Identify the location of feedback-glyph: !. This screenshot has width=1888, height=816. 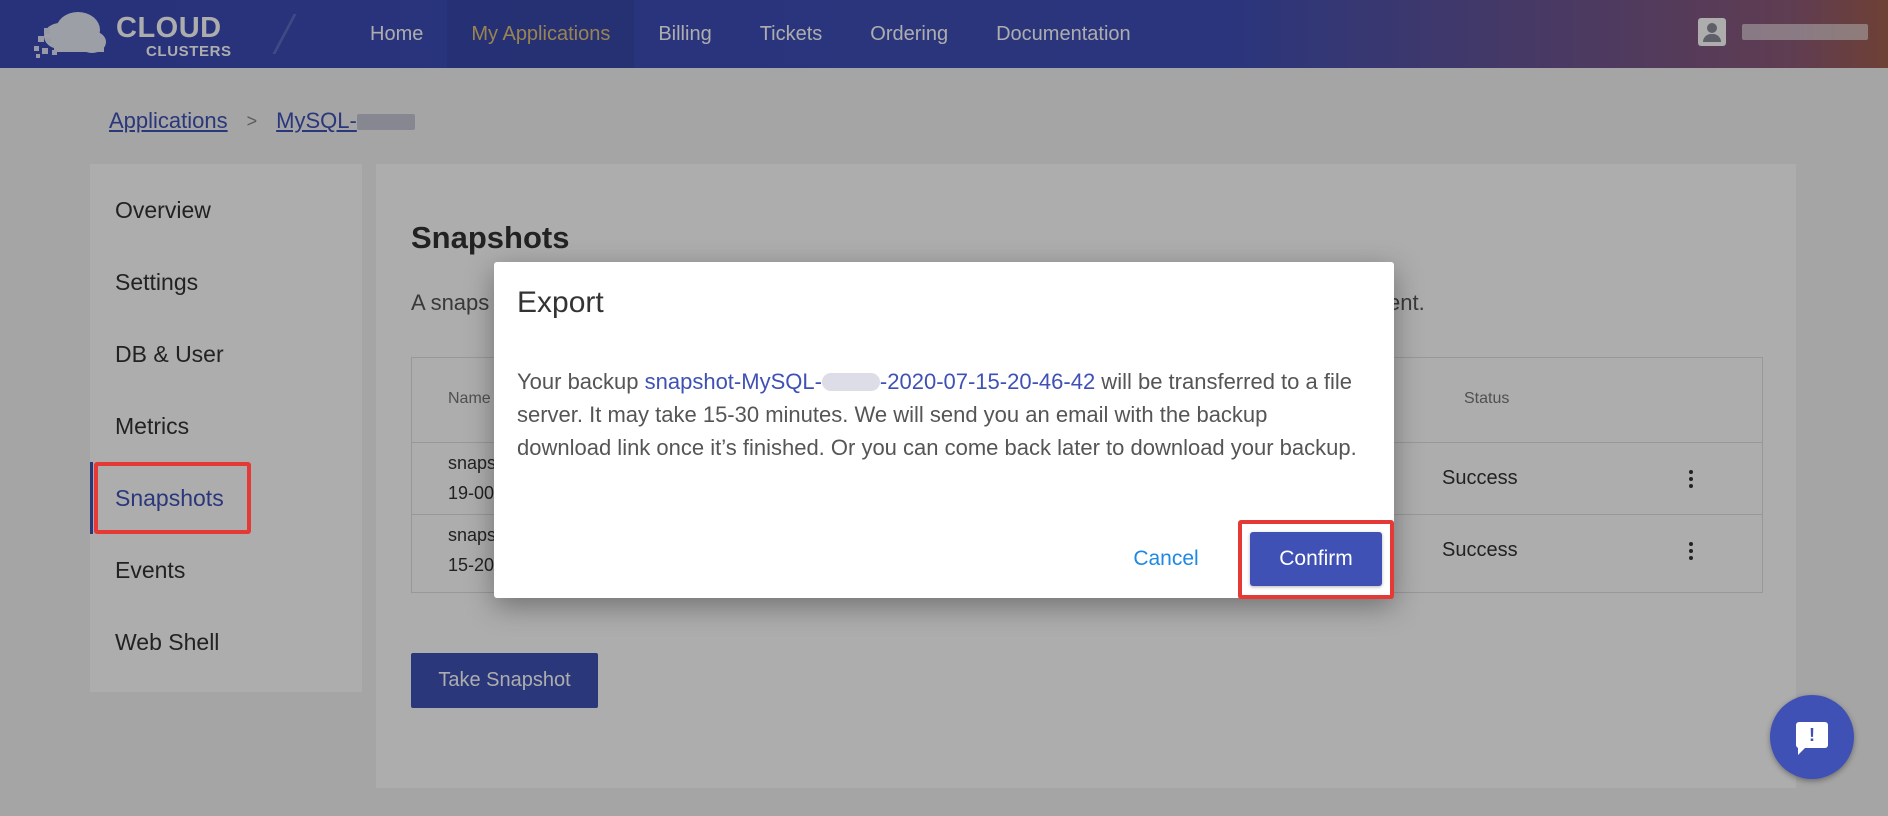
(1812, 735).